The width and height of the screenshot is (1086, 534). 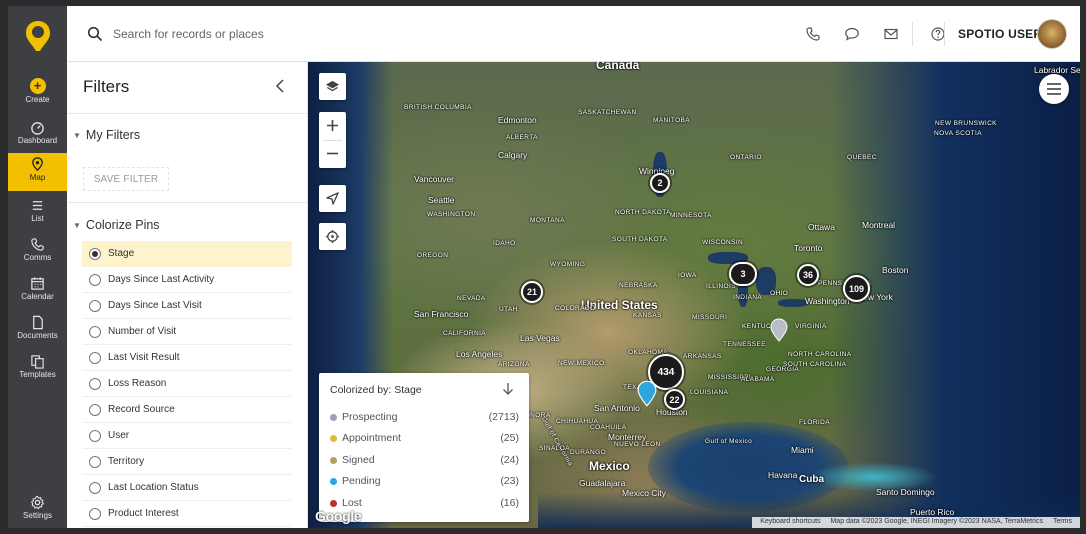 What do you see at coordinates (37, 369) in the screenshot?
I see `nav-templates: Templates` at bounding box center [37, 369].